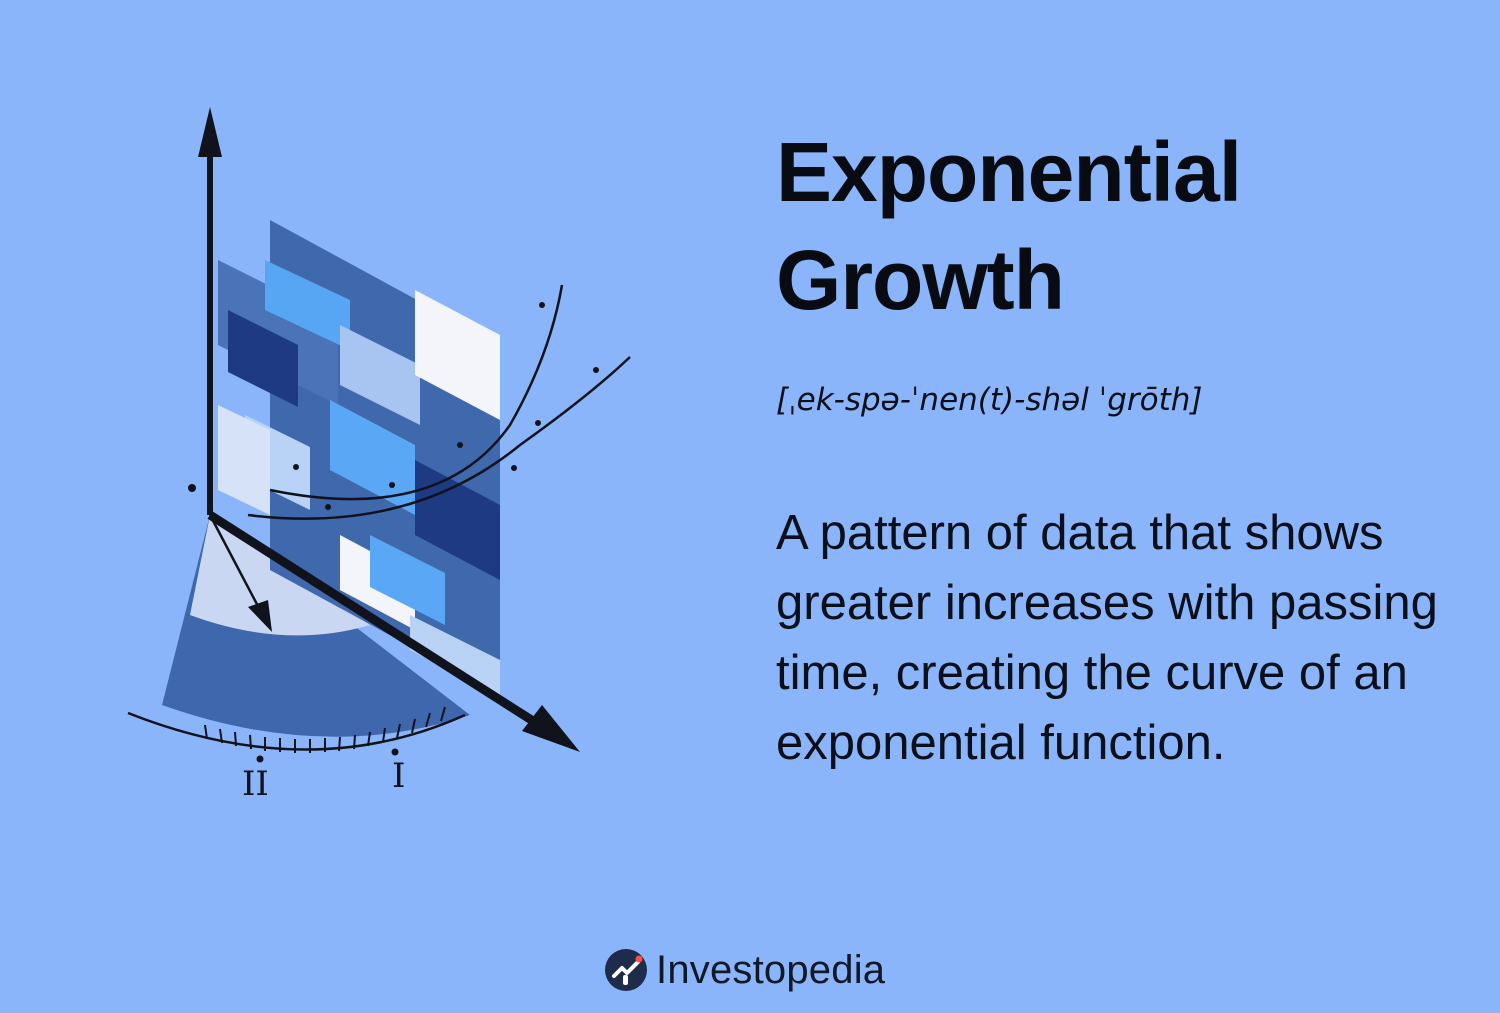 This screenshot has width=1500, height=1013. Describe the element at coordinates (771, 970) in the screenshot. I see `brand-name: Investopedia` at that location.